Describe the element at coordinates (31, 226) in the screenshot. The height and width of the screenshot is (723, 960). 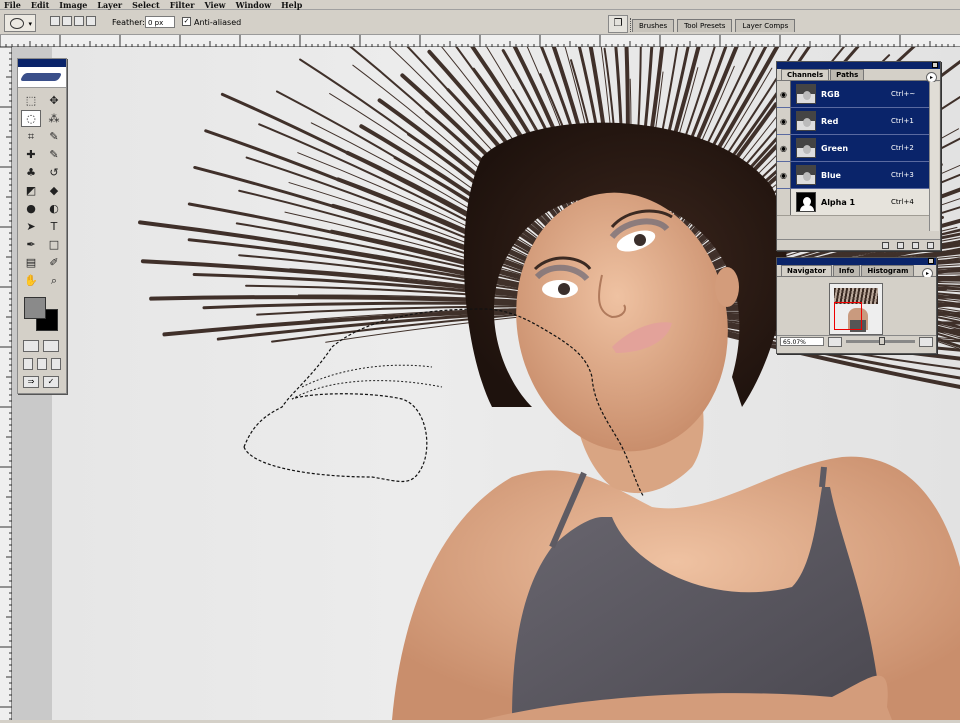
I see `tool-path-select-icon: ➤` at that location.